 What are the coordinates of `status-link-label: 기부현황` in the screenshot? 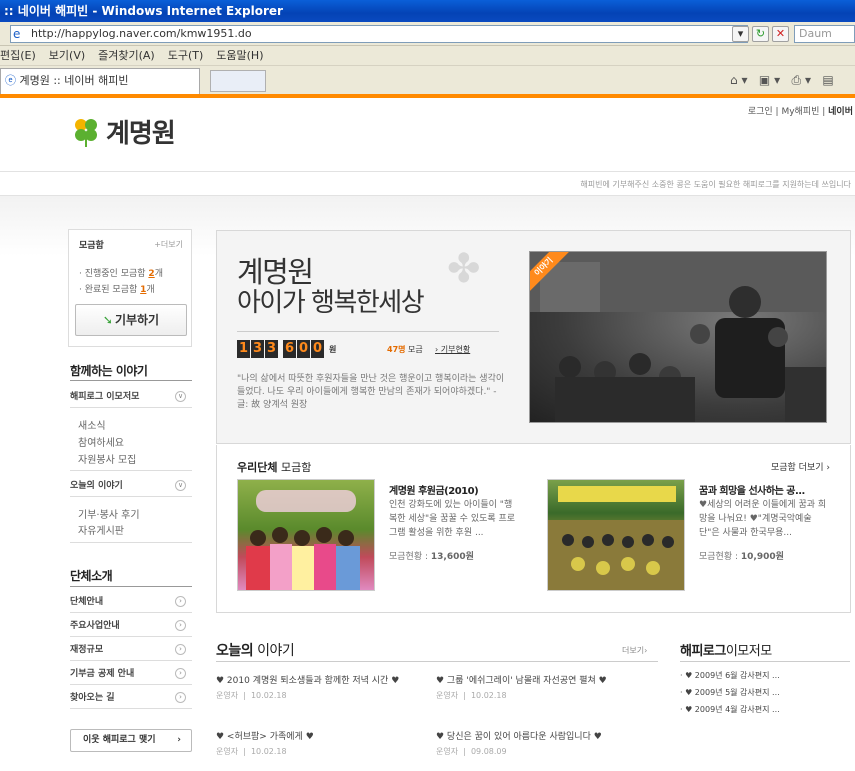 It's located at (455, 349).